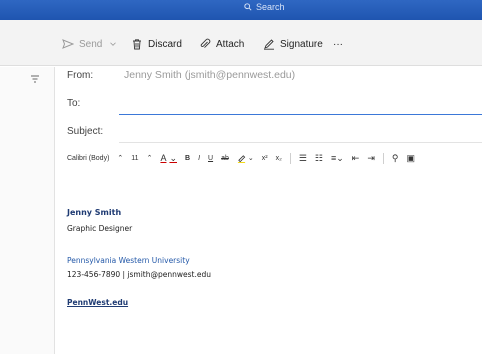 Image resolution: width=482 pixels, height=354 pixels. Describe the element at coordinates (356, 158) in the screenshot. I see `indent-decrease-icon: ⇤` at that location.